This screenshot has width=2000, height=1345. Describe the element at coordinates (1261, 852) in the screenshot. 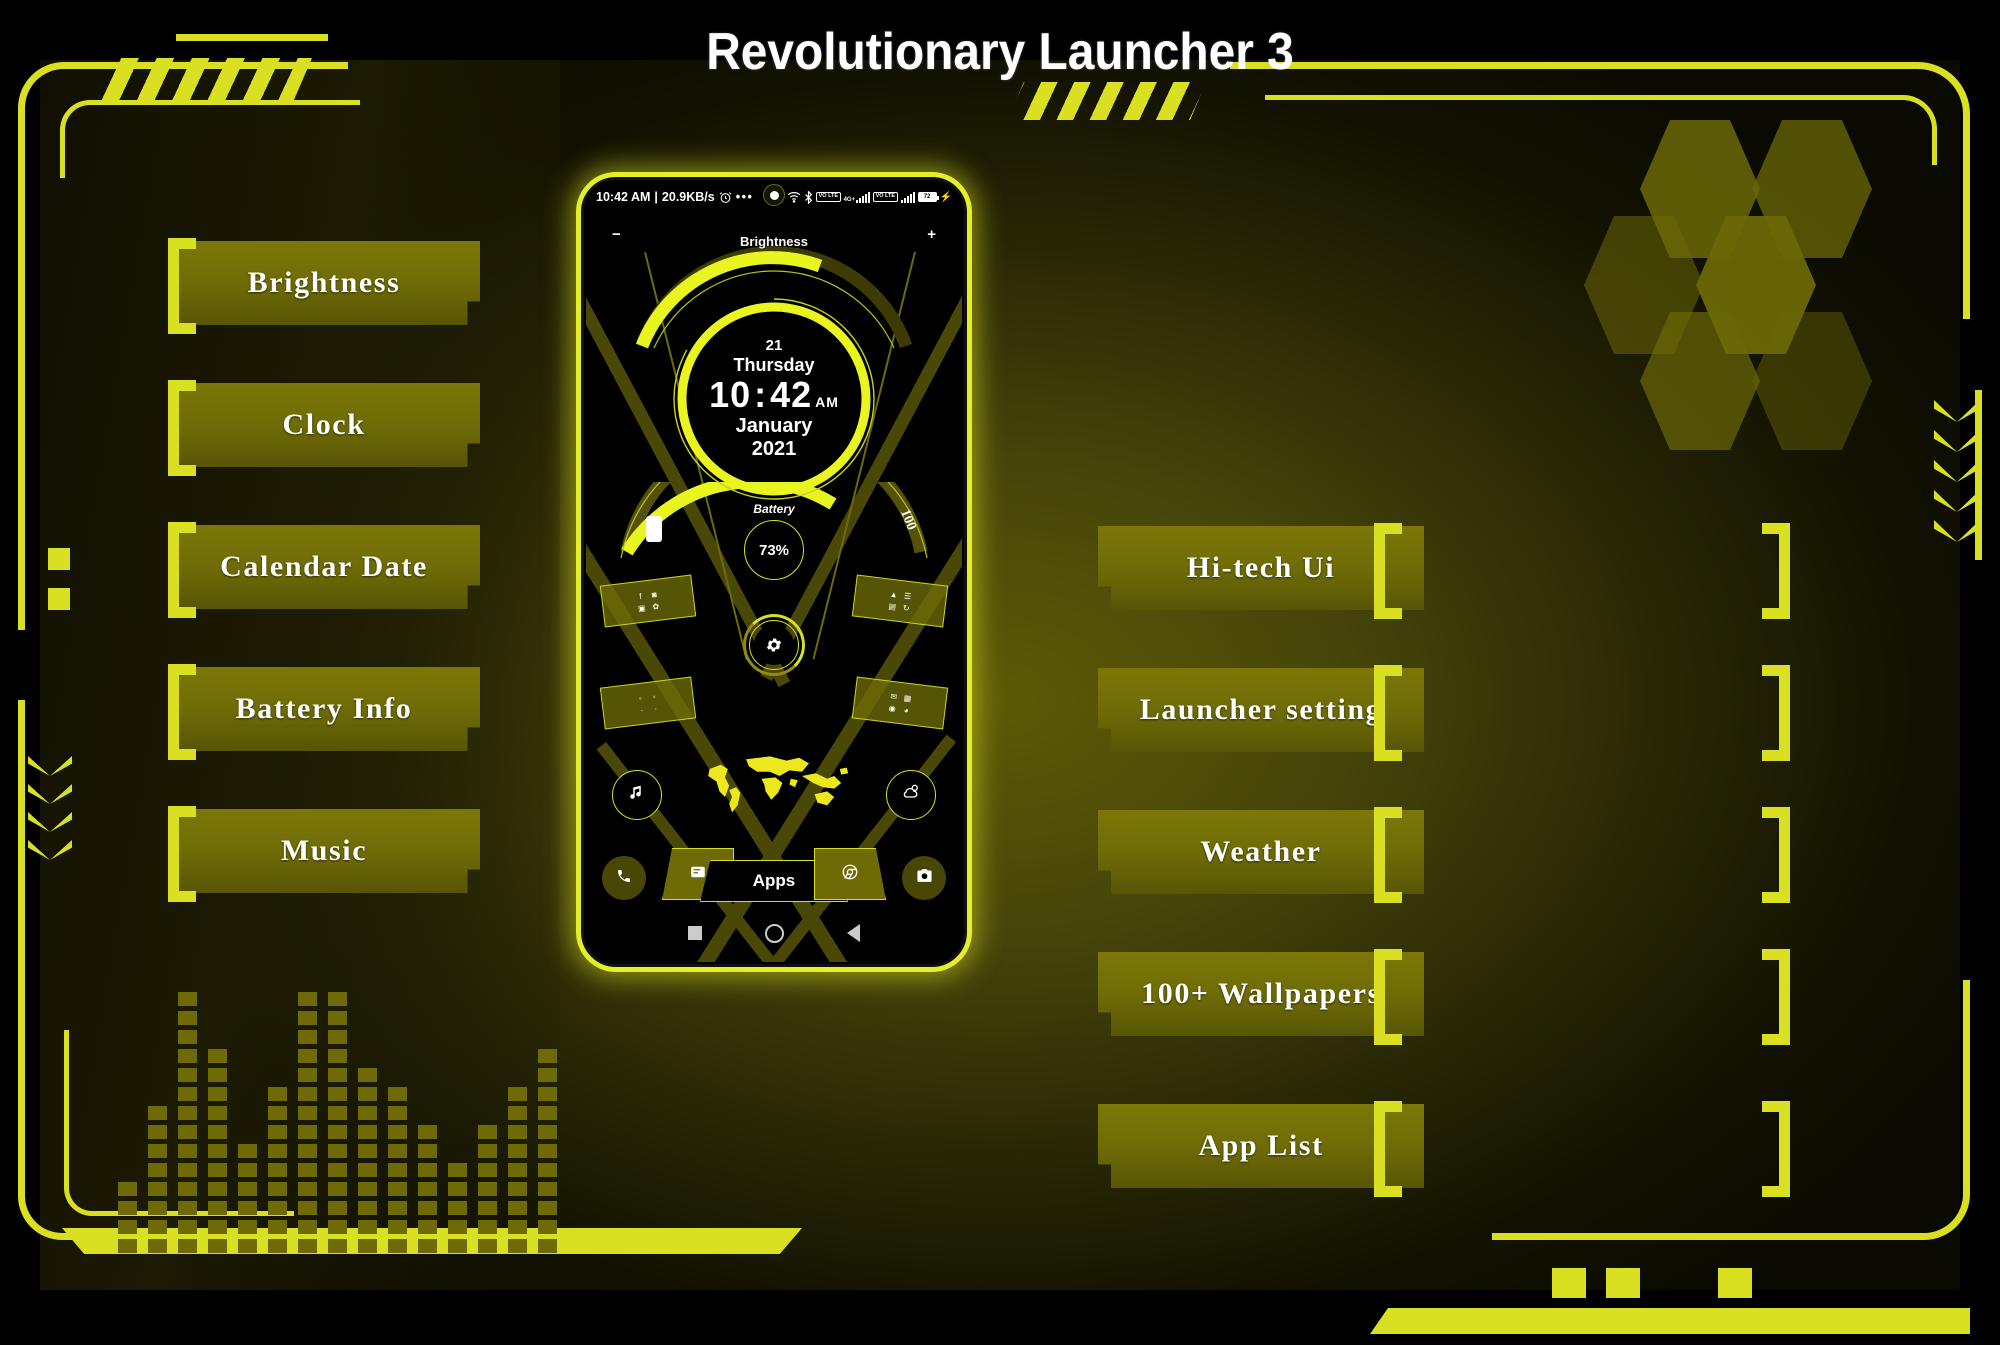

I see `button-weather: Weather` at that location.